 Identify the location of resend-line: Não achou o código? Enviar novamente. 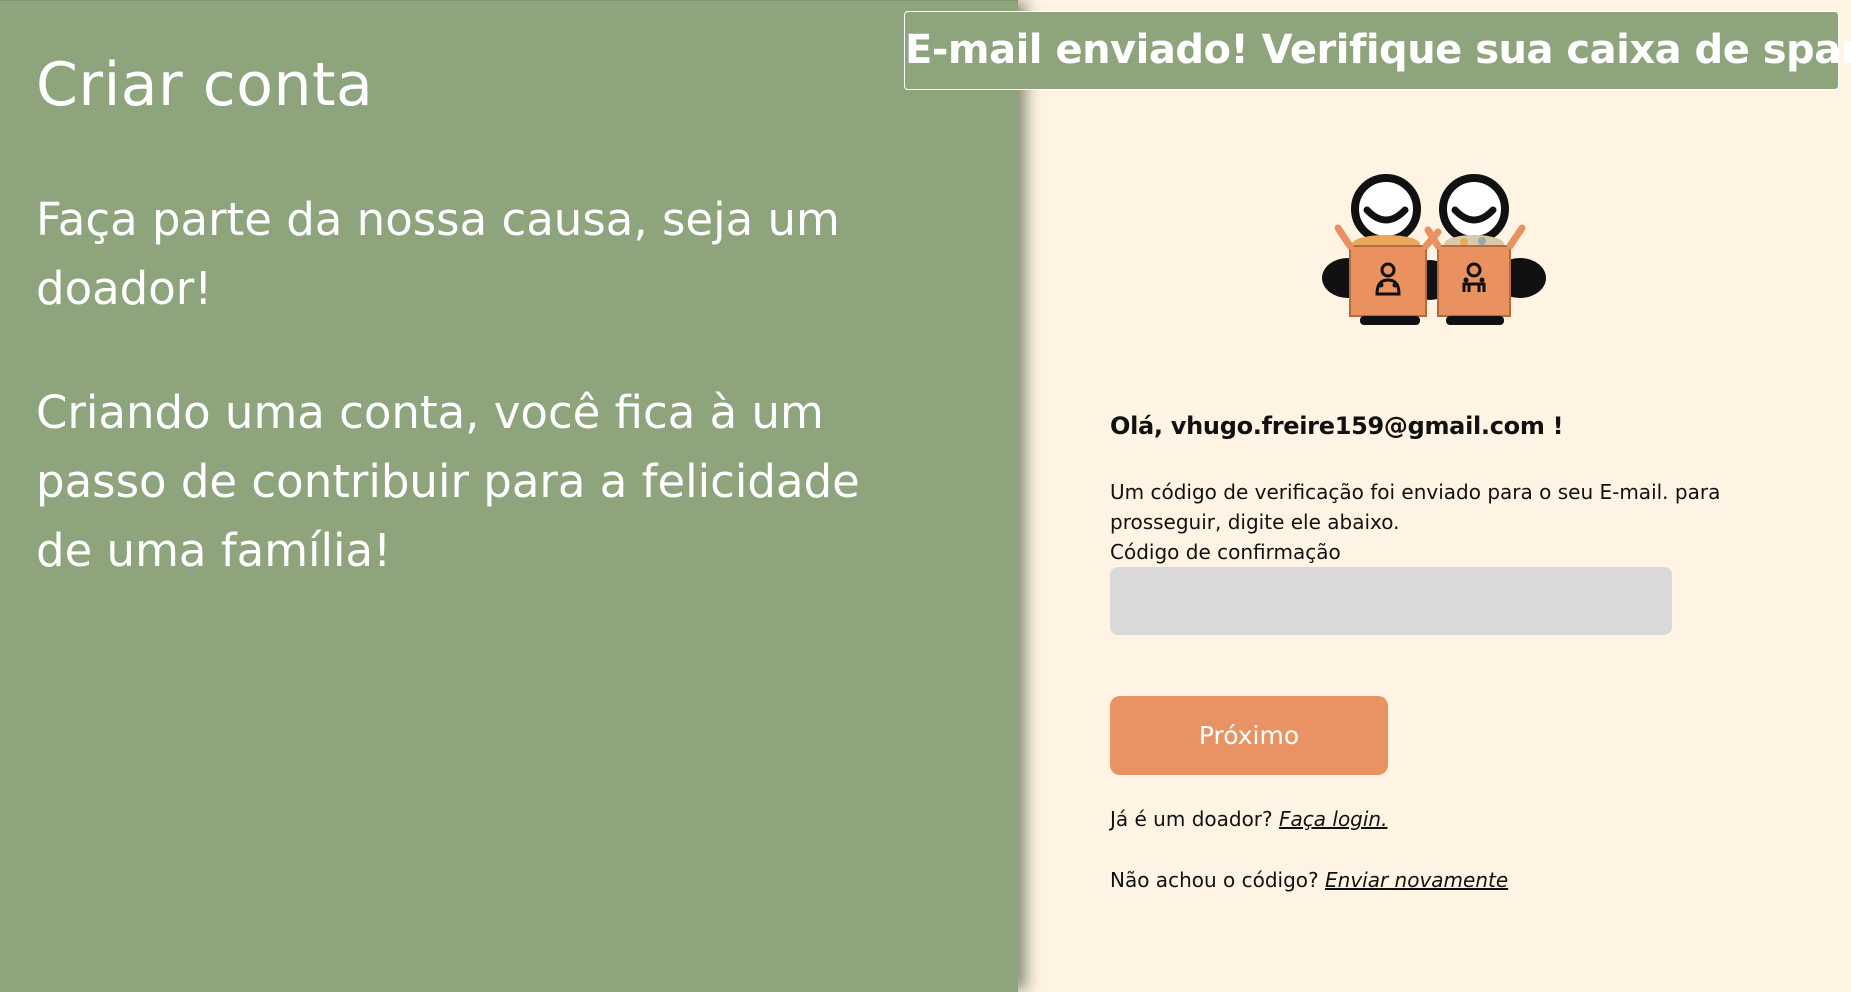
(1309, 880).